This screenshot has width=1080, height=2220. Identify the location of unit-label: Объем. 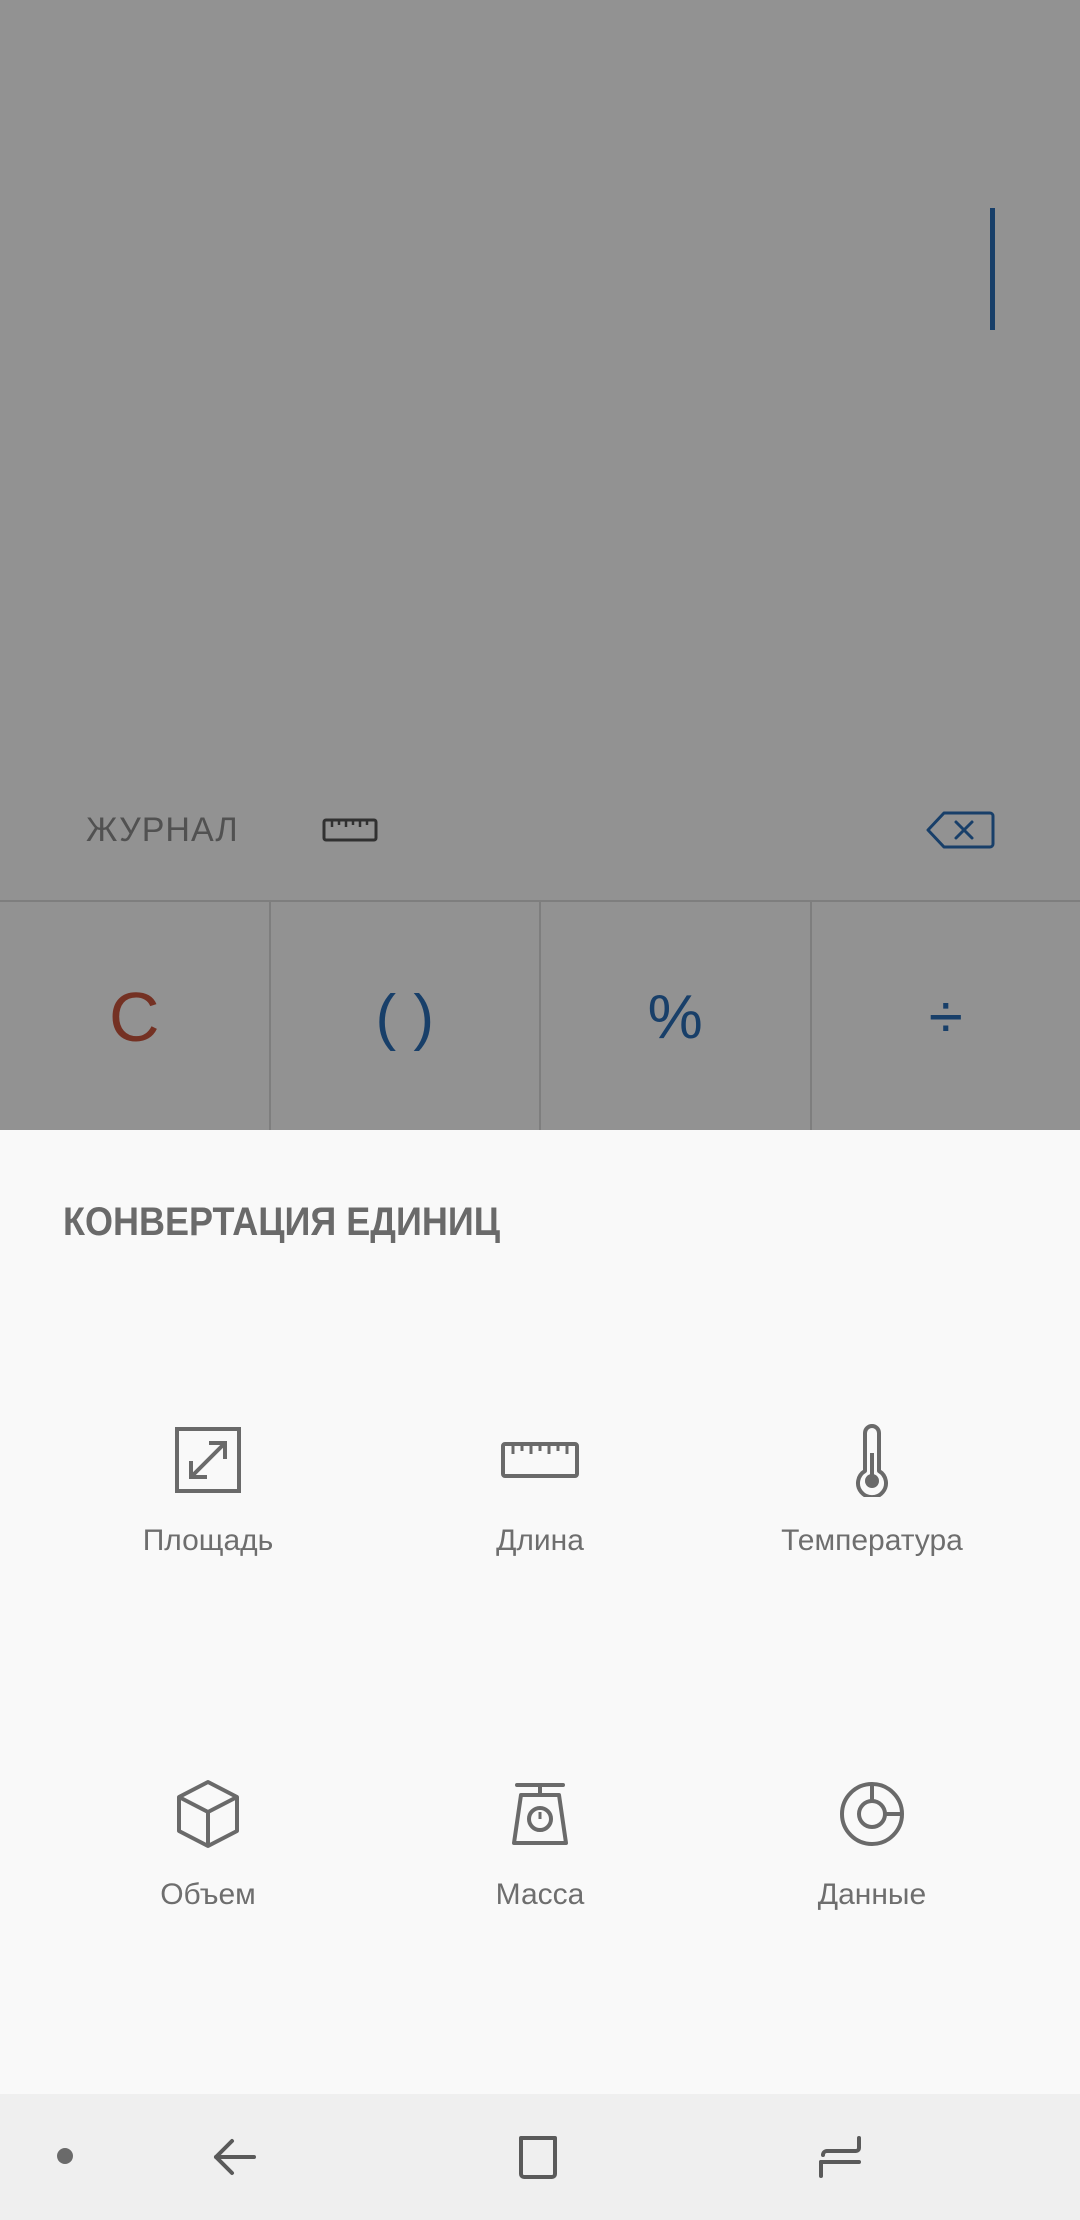
(208, 1894).